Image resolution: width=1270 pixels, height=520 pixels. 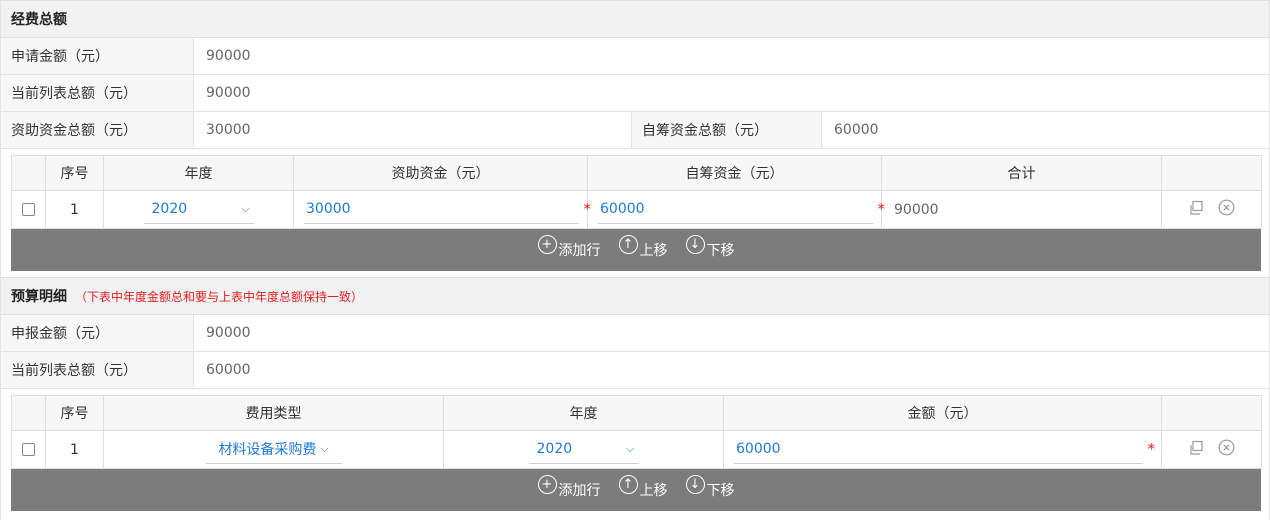 I want to click on row-total: 90000, so click(x=916, y=209).